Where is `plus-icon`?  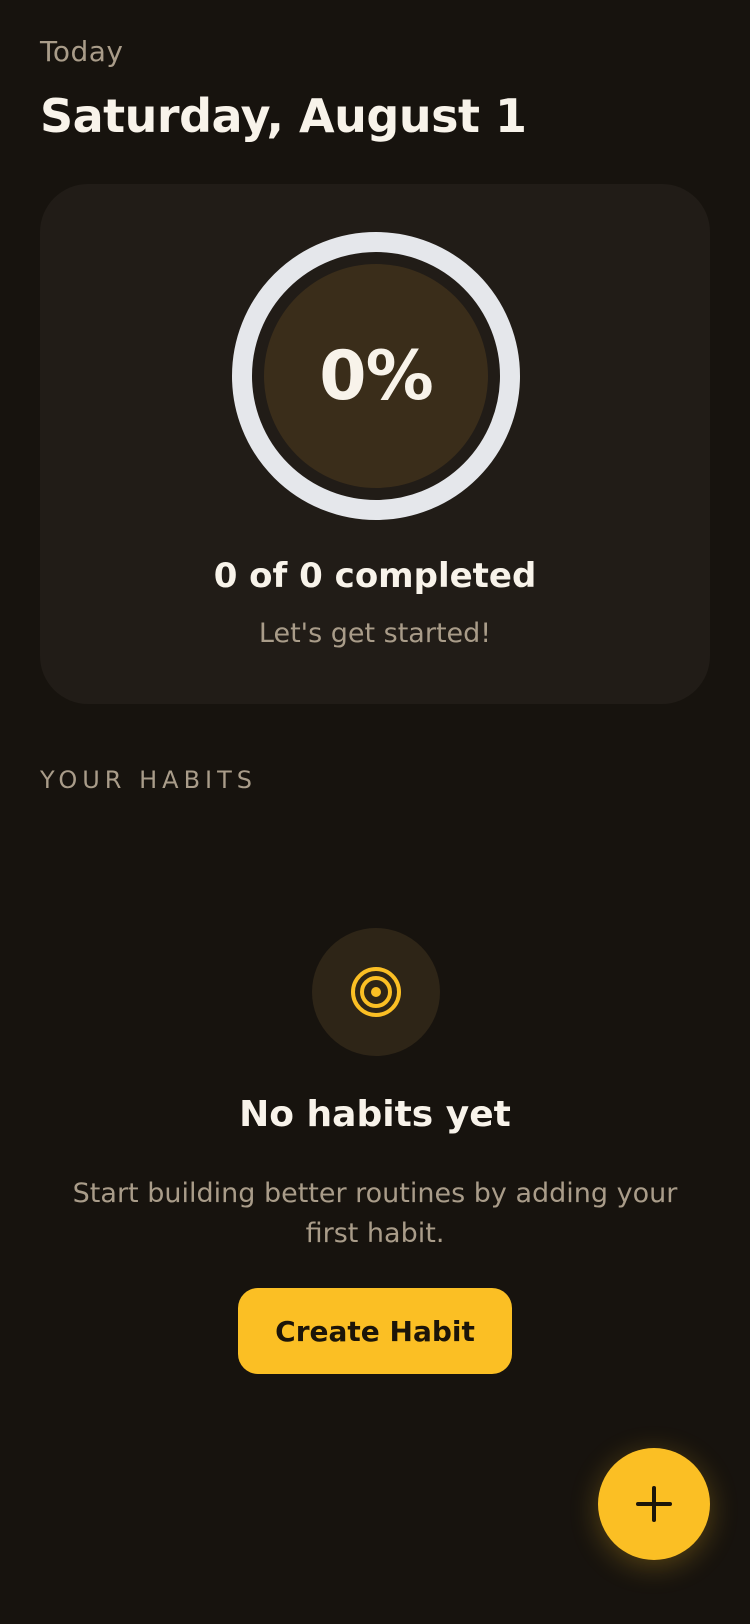 plus-icon is located at coordinates (654, 1504).